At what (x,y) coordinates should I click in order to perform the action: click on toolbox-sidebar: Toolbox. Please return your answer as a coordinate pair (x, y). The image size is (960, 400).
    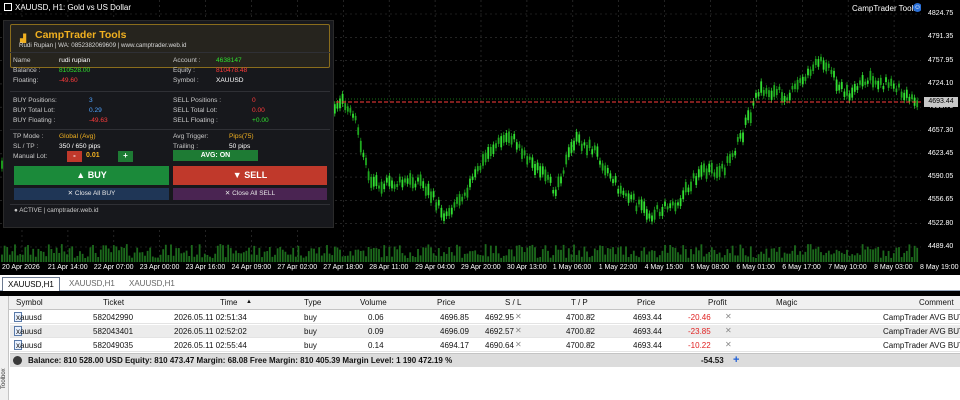
    Looking at the image, I should click on (4, 348).